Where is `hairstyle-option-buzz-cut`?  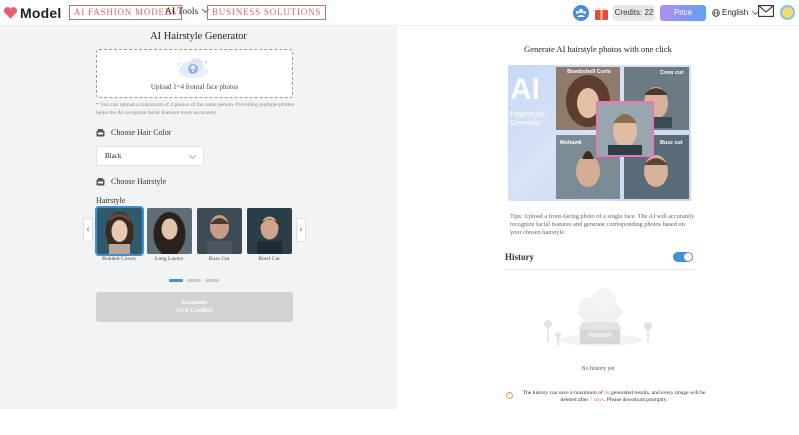
hairstyle-option-buzz-cut is located at coordinates (219, 231).